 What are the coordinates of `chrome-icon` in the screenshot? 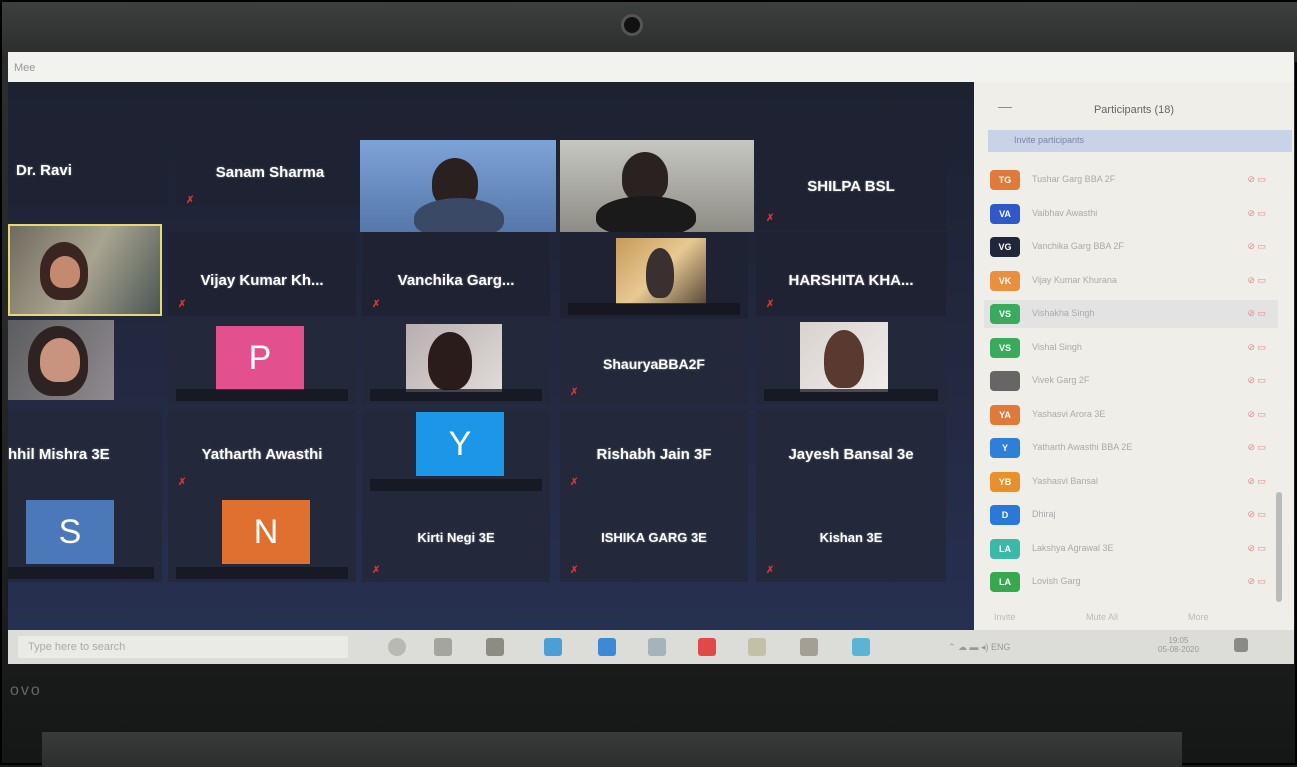 It's located at (657, 647).